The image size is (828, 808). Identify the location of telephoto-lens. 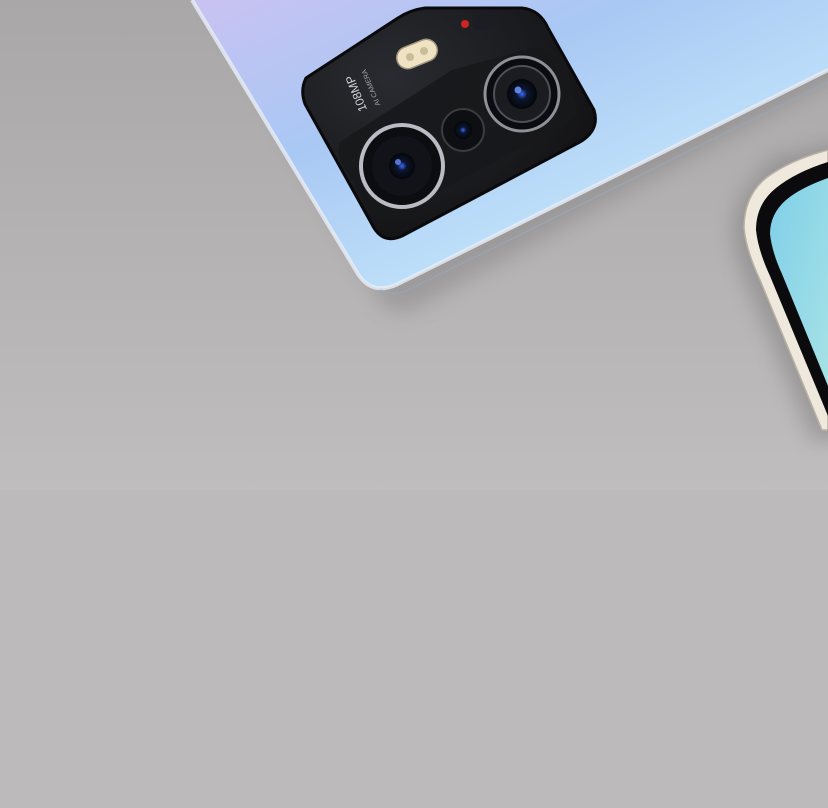
(522, 94).